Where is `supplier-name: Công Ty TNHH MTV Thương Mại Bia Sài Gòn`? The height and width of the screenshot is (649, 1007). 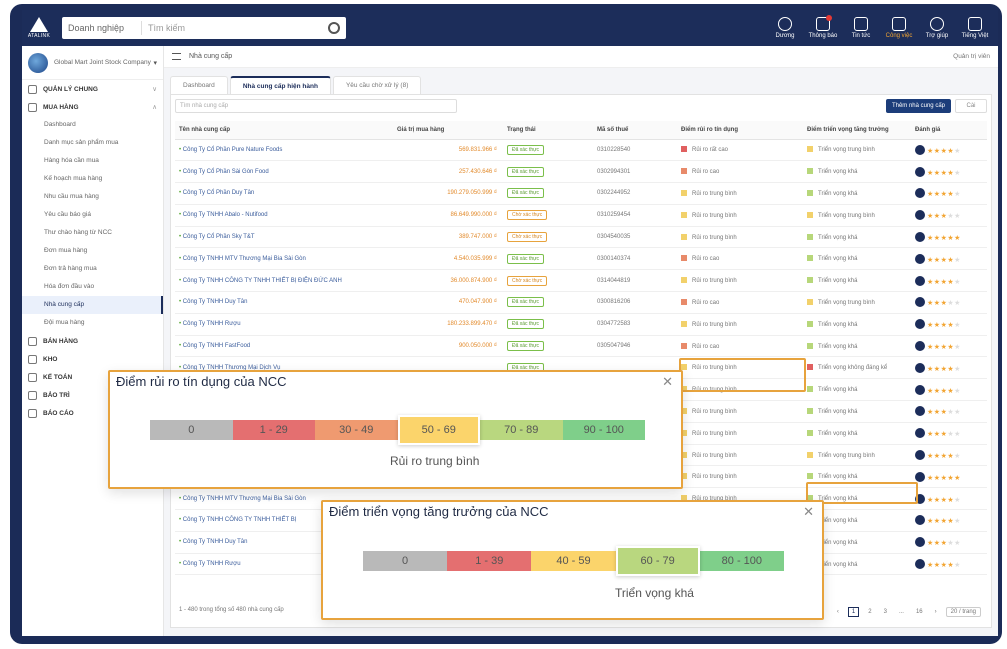
supplier-name: Công Ty TNHH MTV Thương Mại Bia Sài Gòn is located at coordinates (284, 259).